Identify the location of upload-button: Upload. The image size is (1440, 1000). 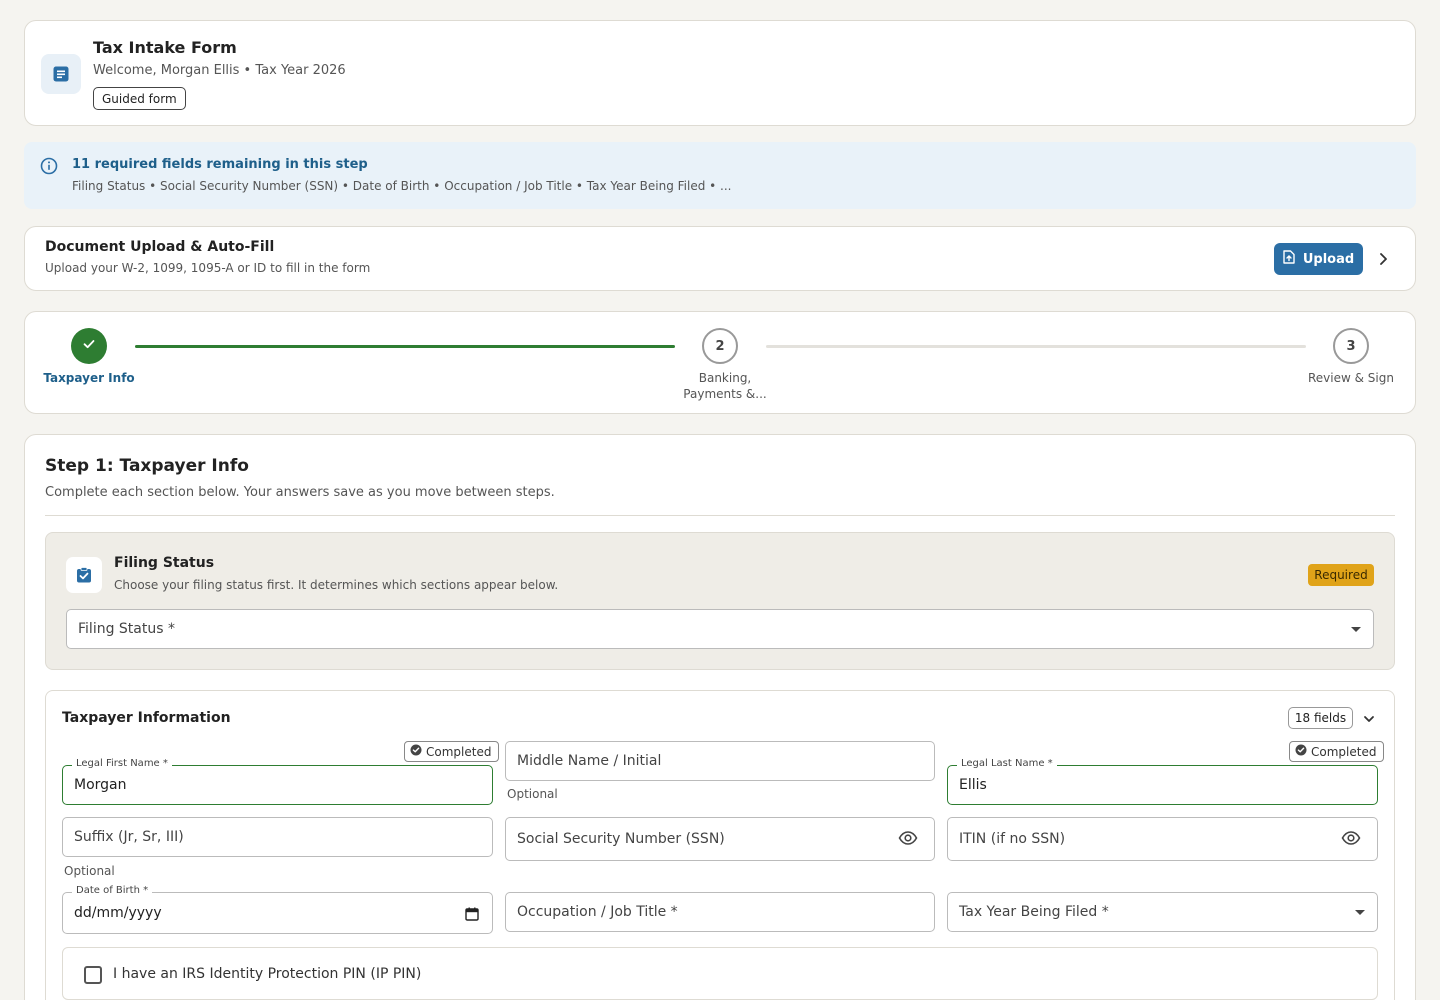
(1318, 259).